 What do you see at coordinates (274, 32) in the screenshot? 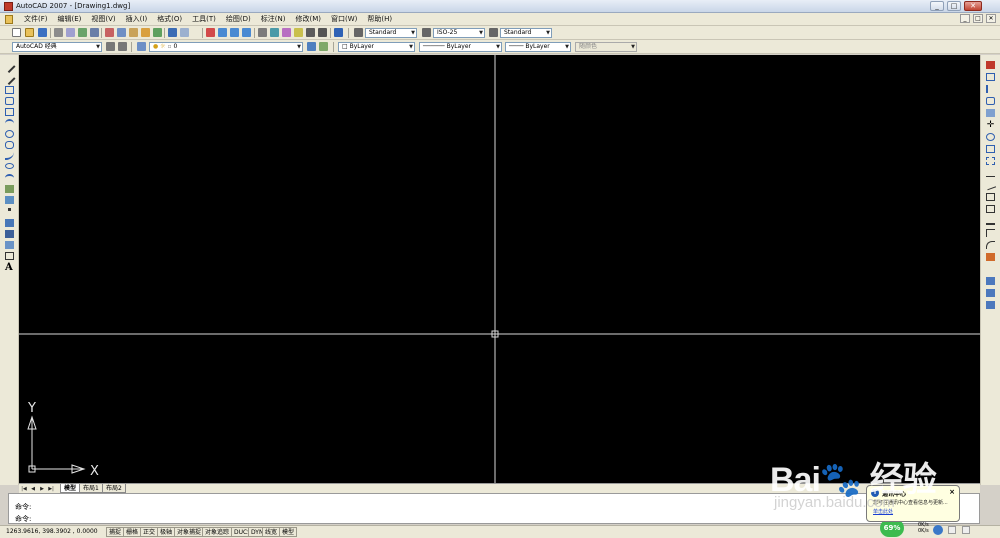
I see `design-center-icon` at bounding box center [274, 32].